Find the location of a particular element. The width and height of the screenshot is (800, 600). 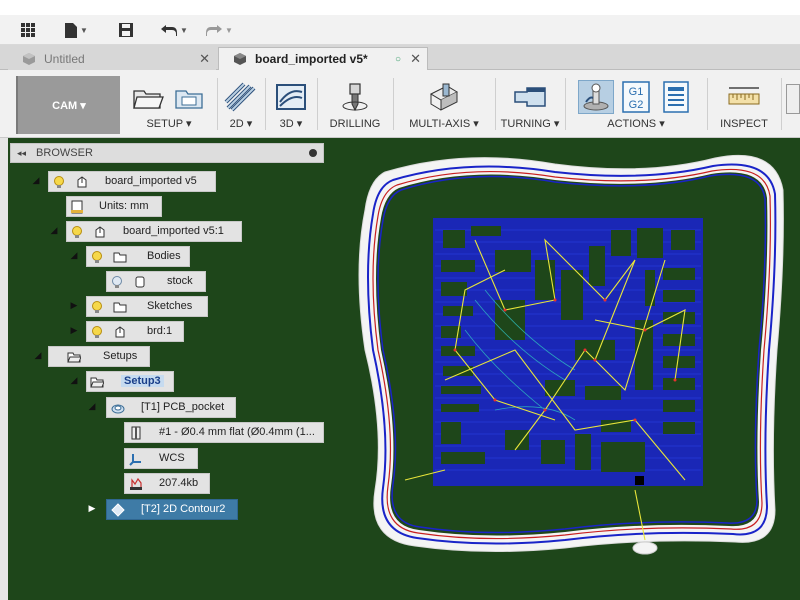

node-label: Bodies is located at coordinates (164, 256).